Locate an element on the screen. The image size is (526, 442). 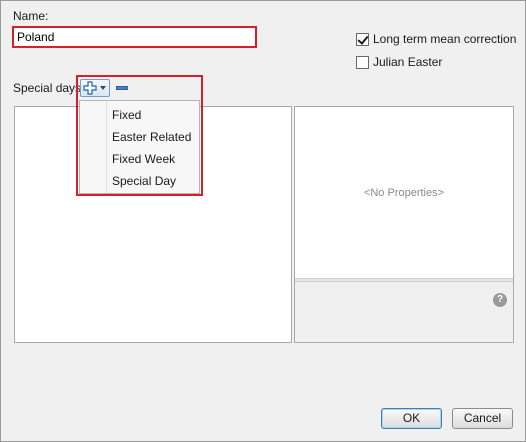
no-properties-text: <No Properties> is located at coordinates (404, 193).